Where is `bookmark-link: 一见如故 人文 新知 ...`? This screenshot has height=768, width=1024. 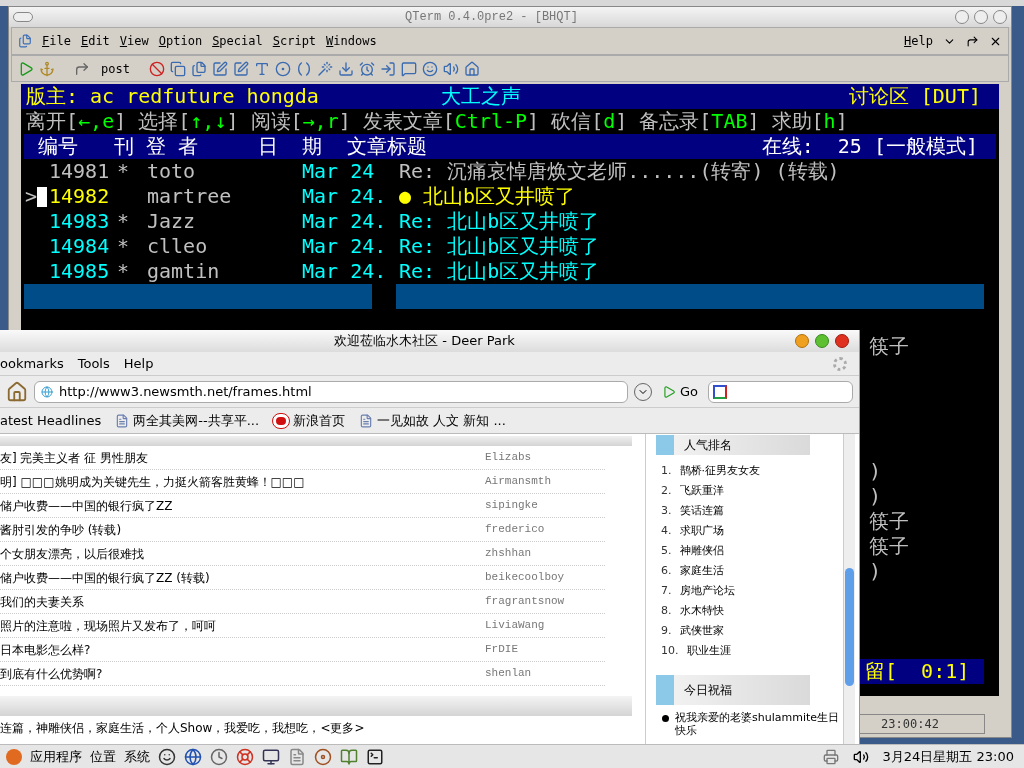
bookmark-link: 一见如故 人文 新知 ... is located at coordinates (441, 420).